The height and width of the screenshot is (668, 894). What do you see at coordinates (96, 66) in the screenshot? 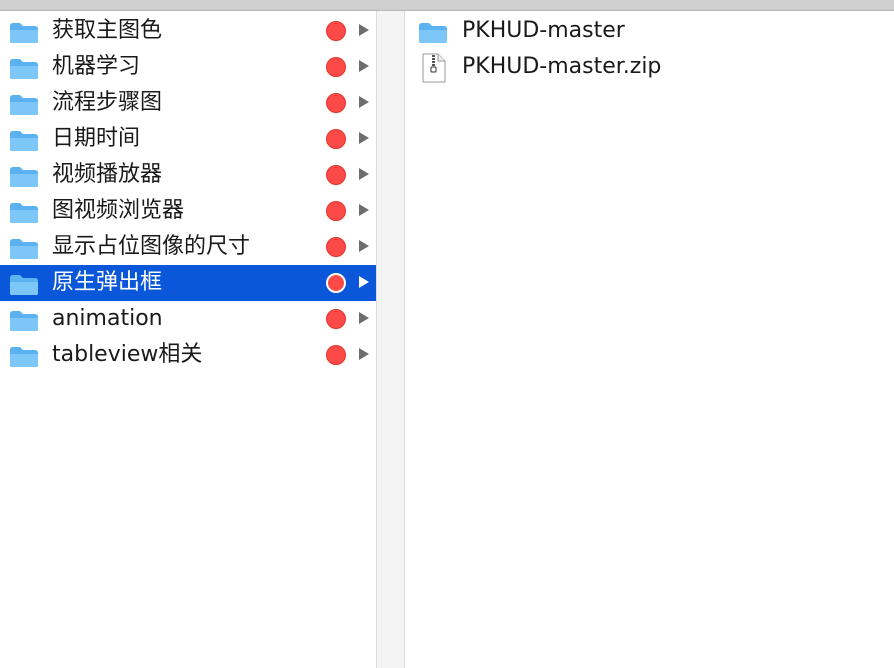
I see `folder-name: 机器学习` at bounding box center [96, 66].